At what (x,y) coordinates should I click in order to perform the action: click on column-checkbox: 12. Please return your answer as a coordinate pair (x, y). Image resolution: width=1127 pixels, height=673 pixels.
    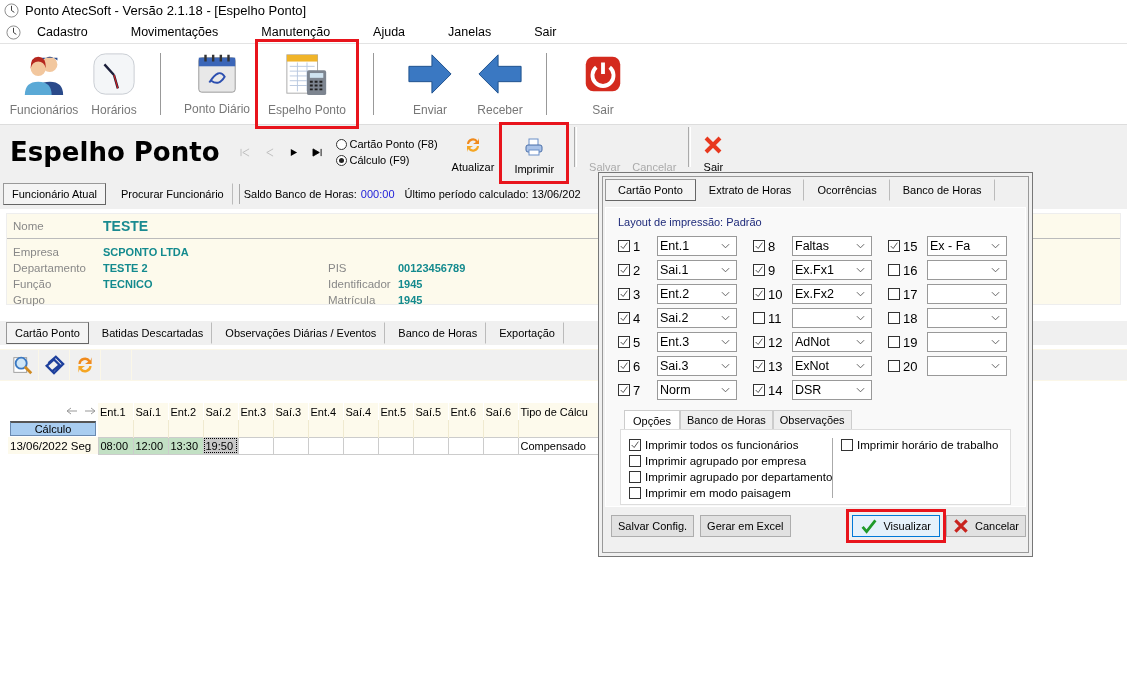
    Looking at the image, I should click on (770, 342).